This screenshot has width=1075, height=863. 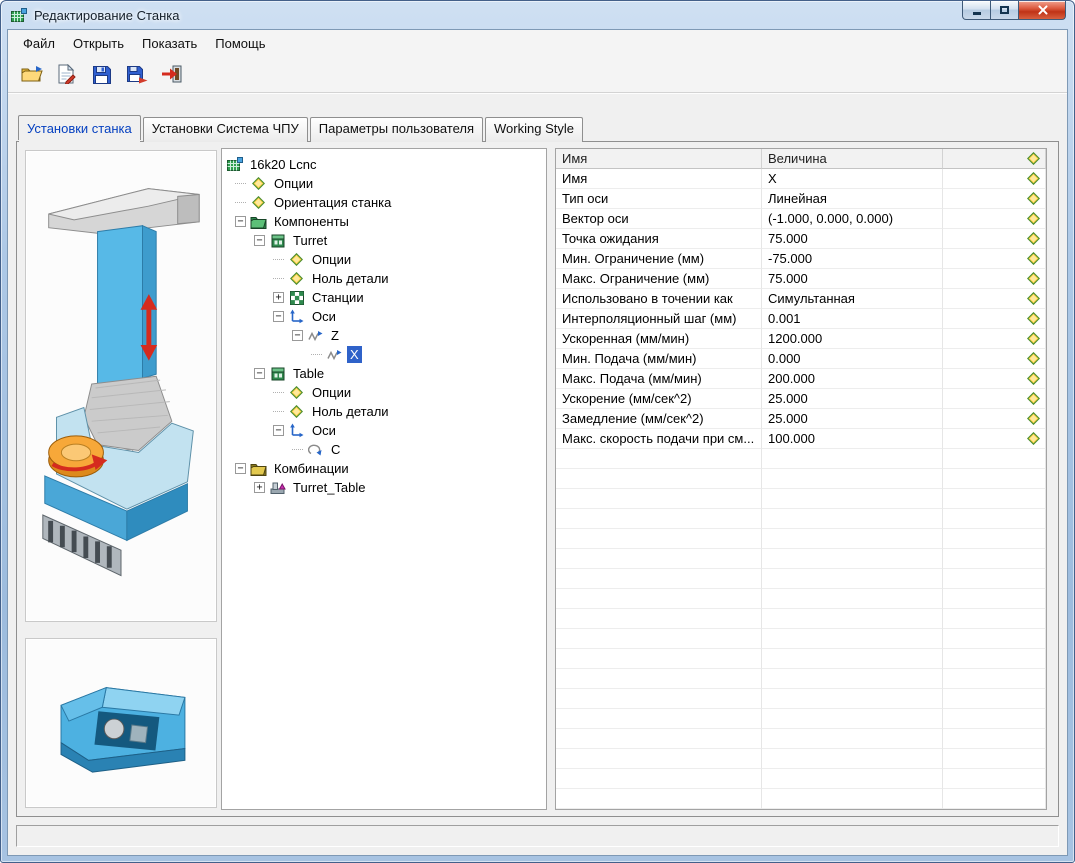 I want to click on component-icon, so click(x=277, y=241).